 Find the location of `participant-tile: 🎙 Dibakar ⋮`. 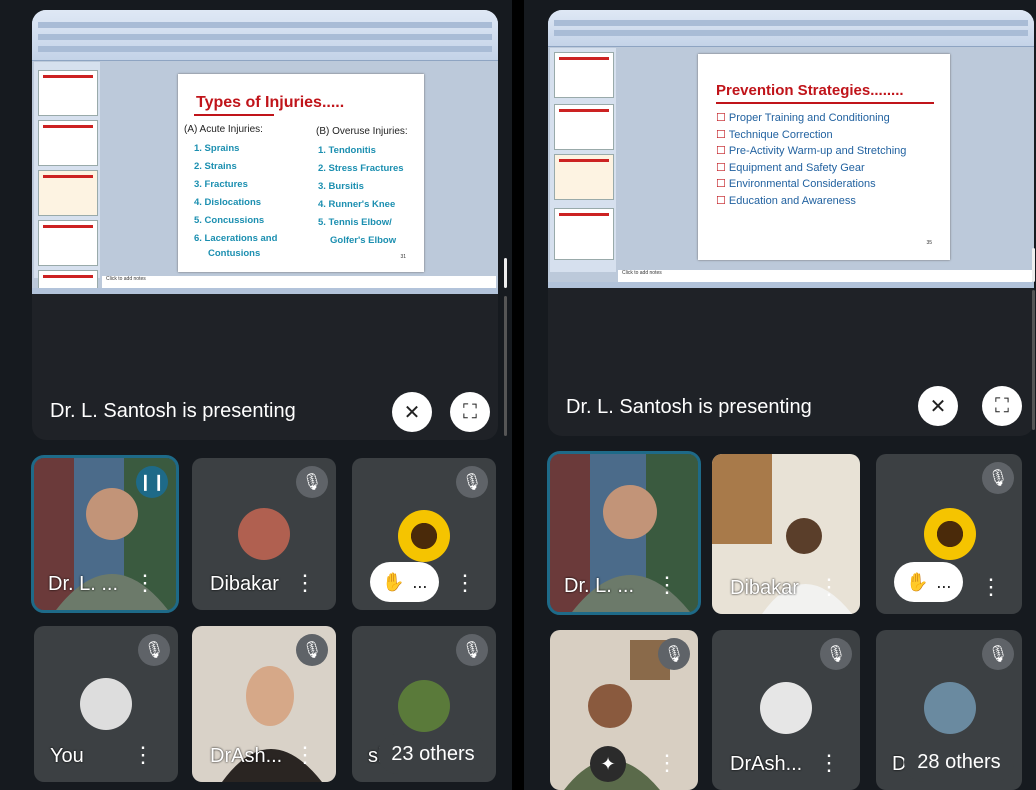

participant-tile: 🎙 Dibakar ⋮ is located at coordinates (264, 534).